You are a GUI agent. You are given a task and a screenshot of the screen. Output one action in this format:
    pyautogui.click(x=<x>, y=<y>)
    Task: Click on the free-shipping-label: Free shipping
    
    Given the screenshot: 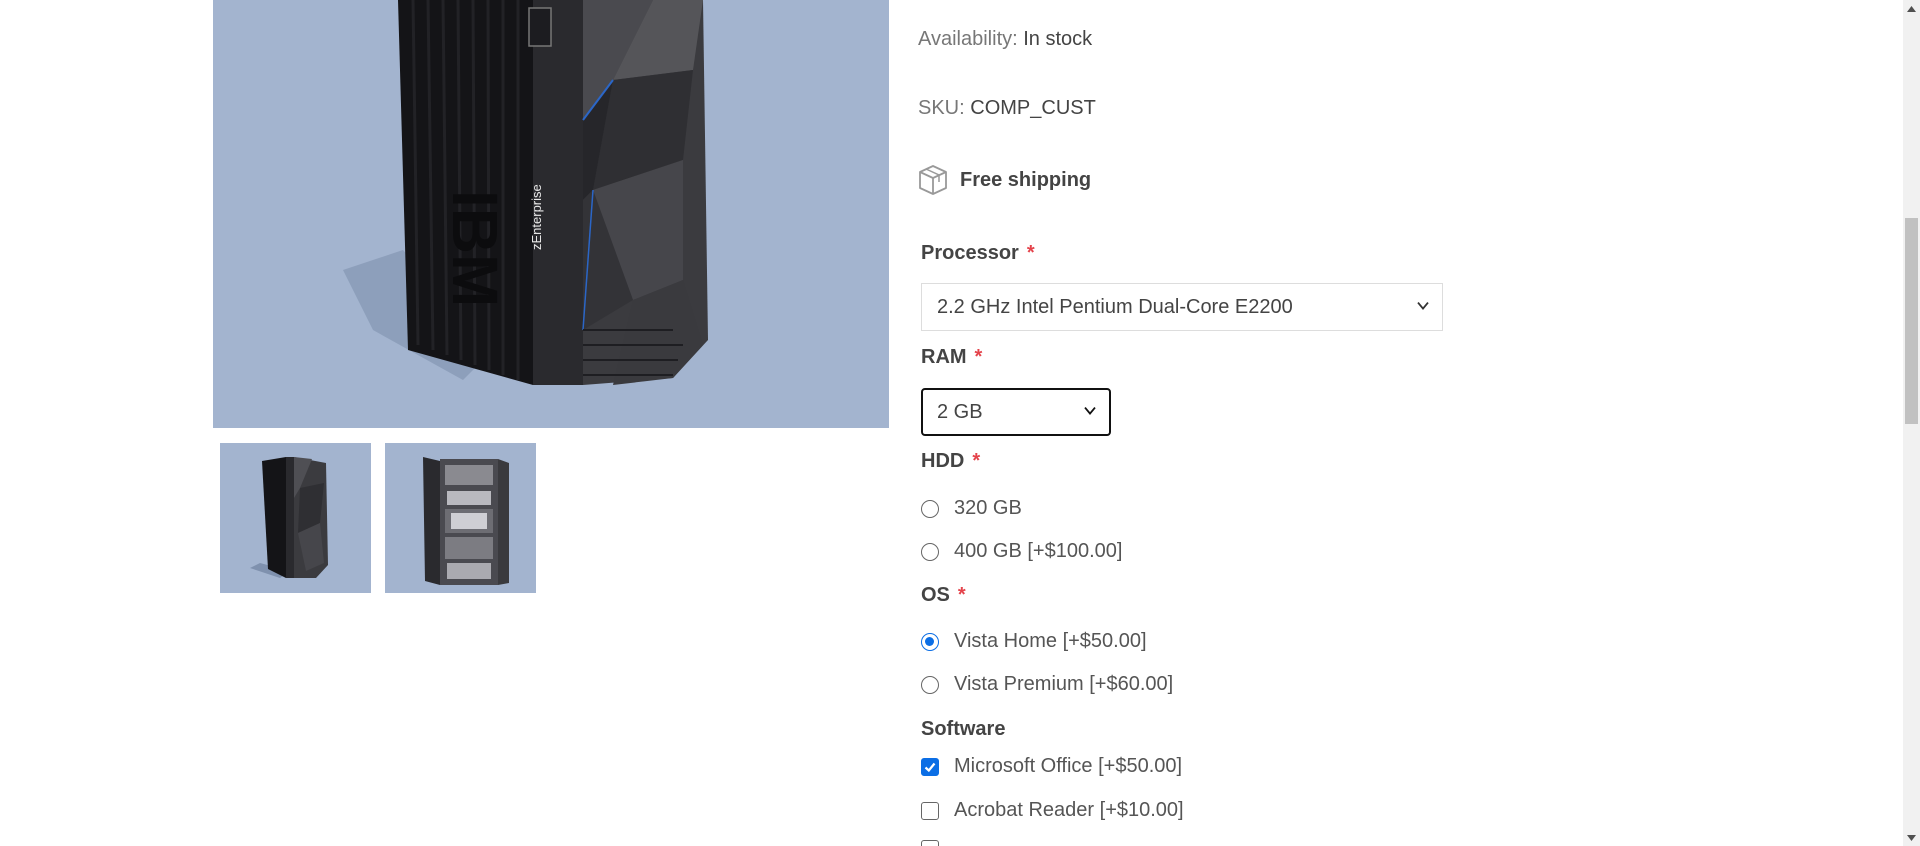 What is the action you would take?
    pyautogui.click(x=1026, y=179)
    